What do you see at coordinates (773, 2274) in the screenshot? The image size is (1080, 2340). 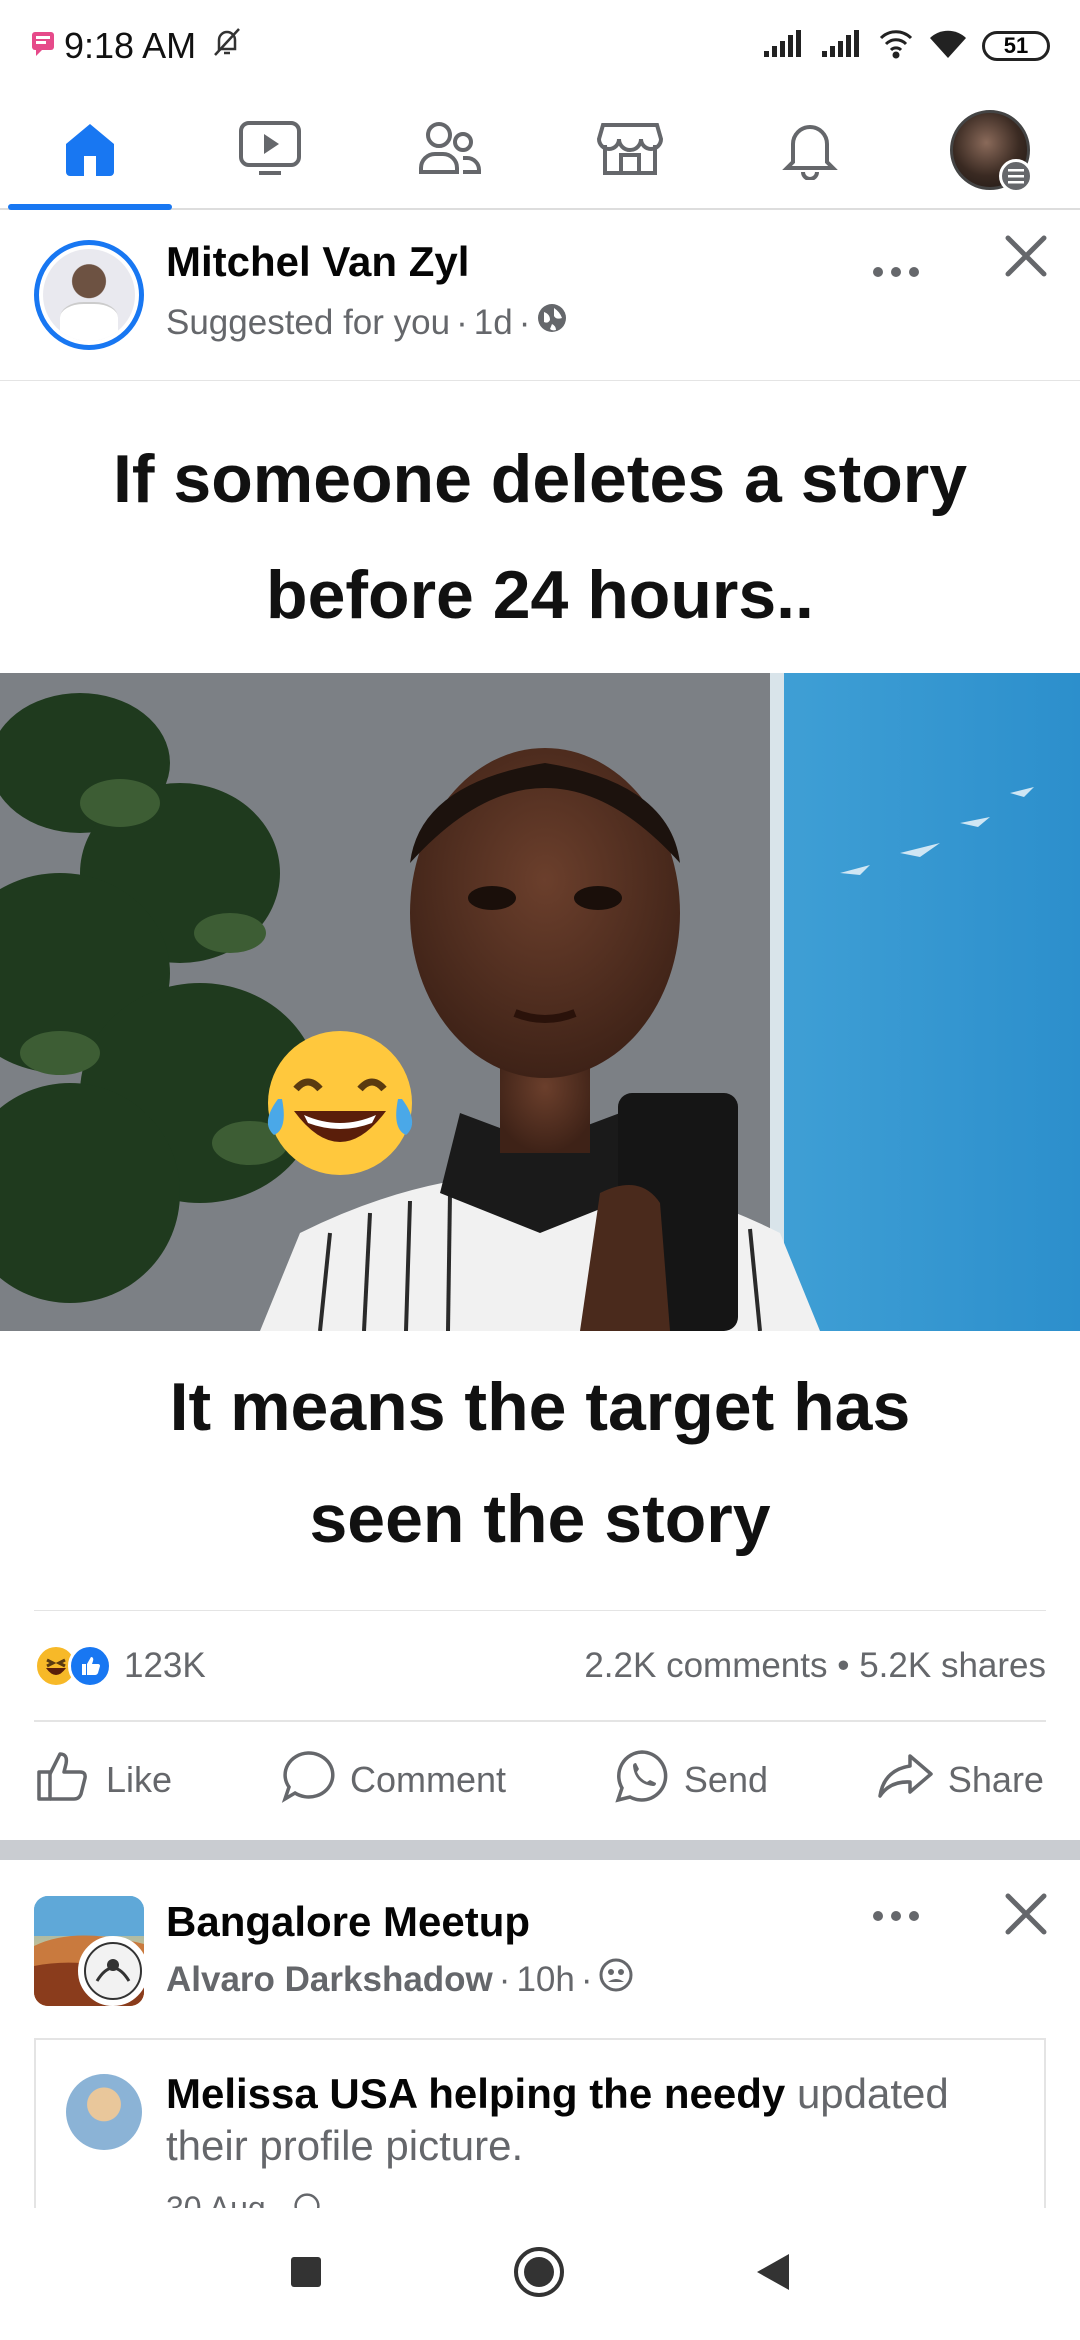 I see `back-button` at bounding box center [773, 2274].